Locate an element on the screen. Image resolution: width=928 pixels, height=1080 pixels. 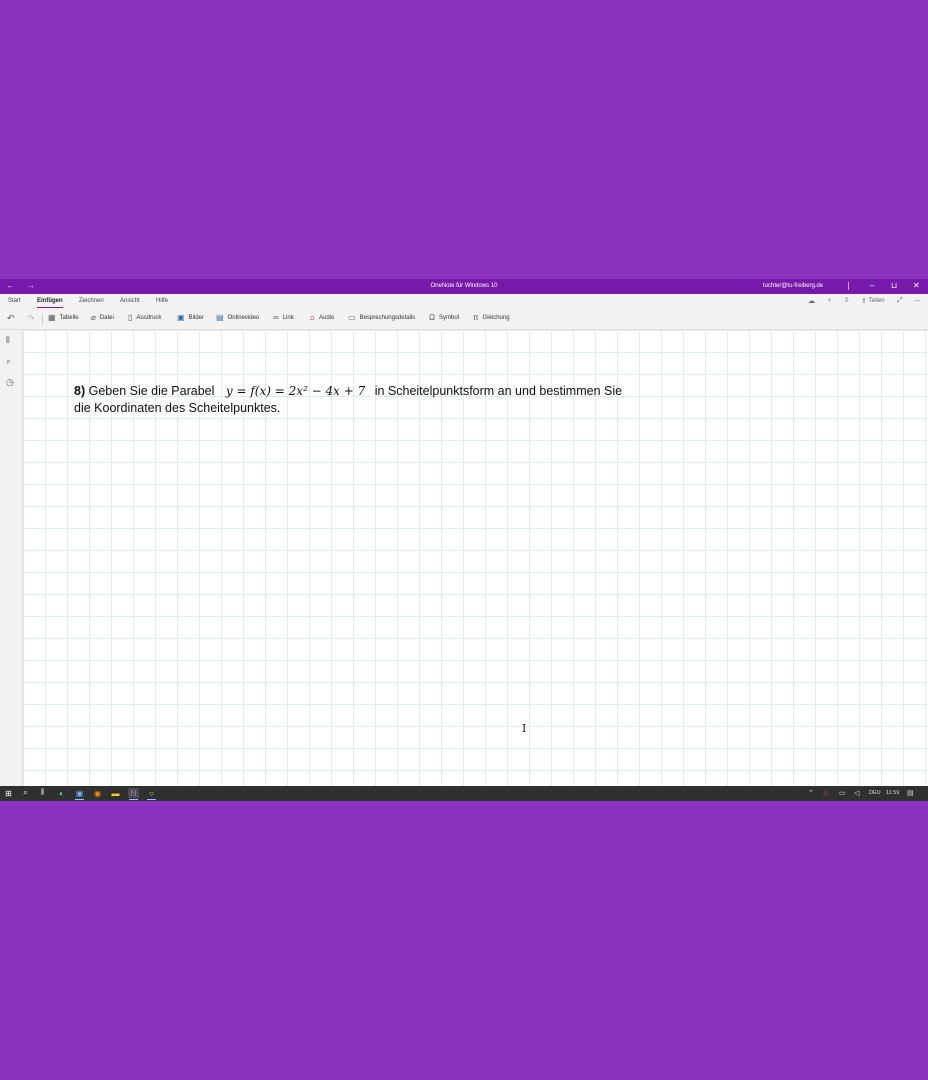
insert-audio-button: ♫ Audio is located at coordinates (322, 317).